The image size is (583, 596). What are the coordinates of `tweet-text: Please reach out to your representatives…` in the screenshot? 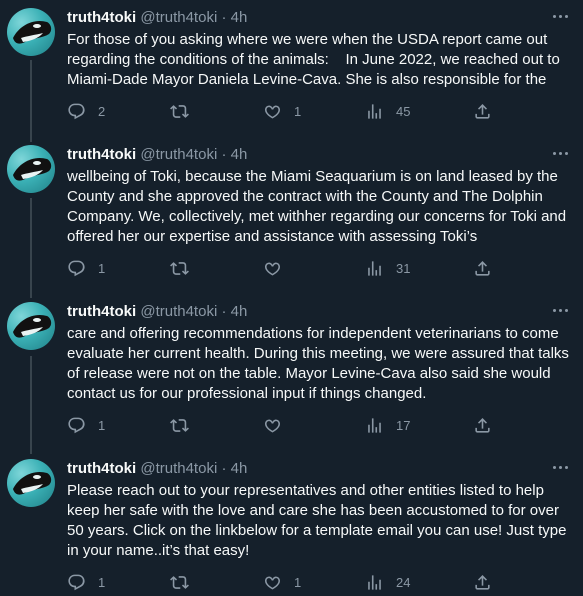 It's located at (319, 520).